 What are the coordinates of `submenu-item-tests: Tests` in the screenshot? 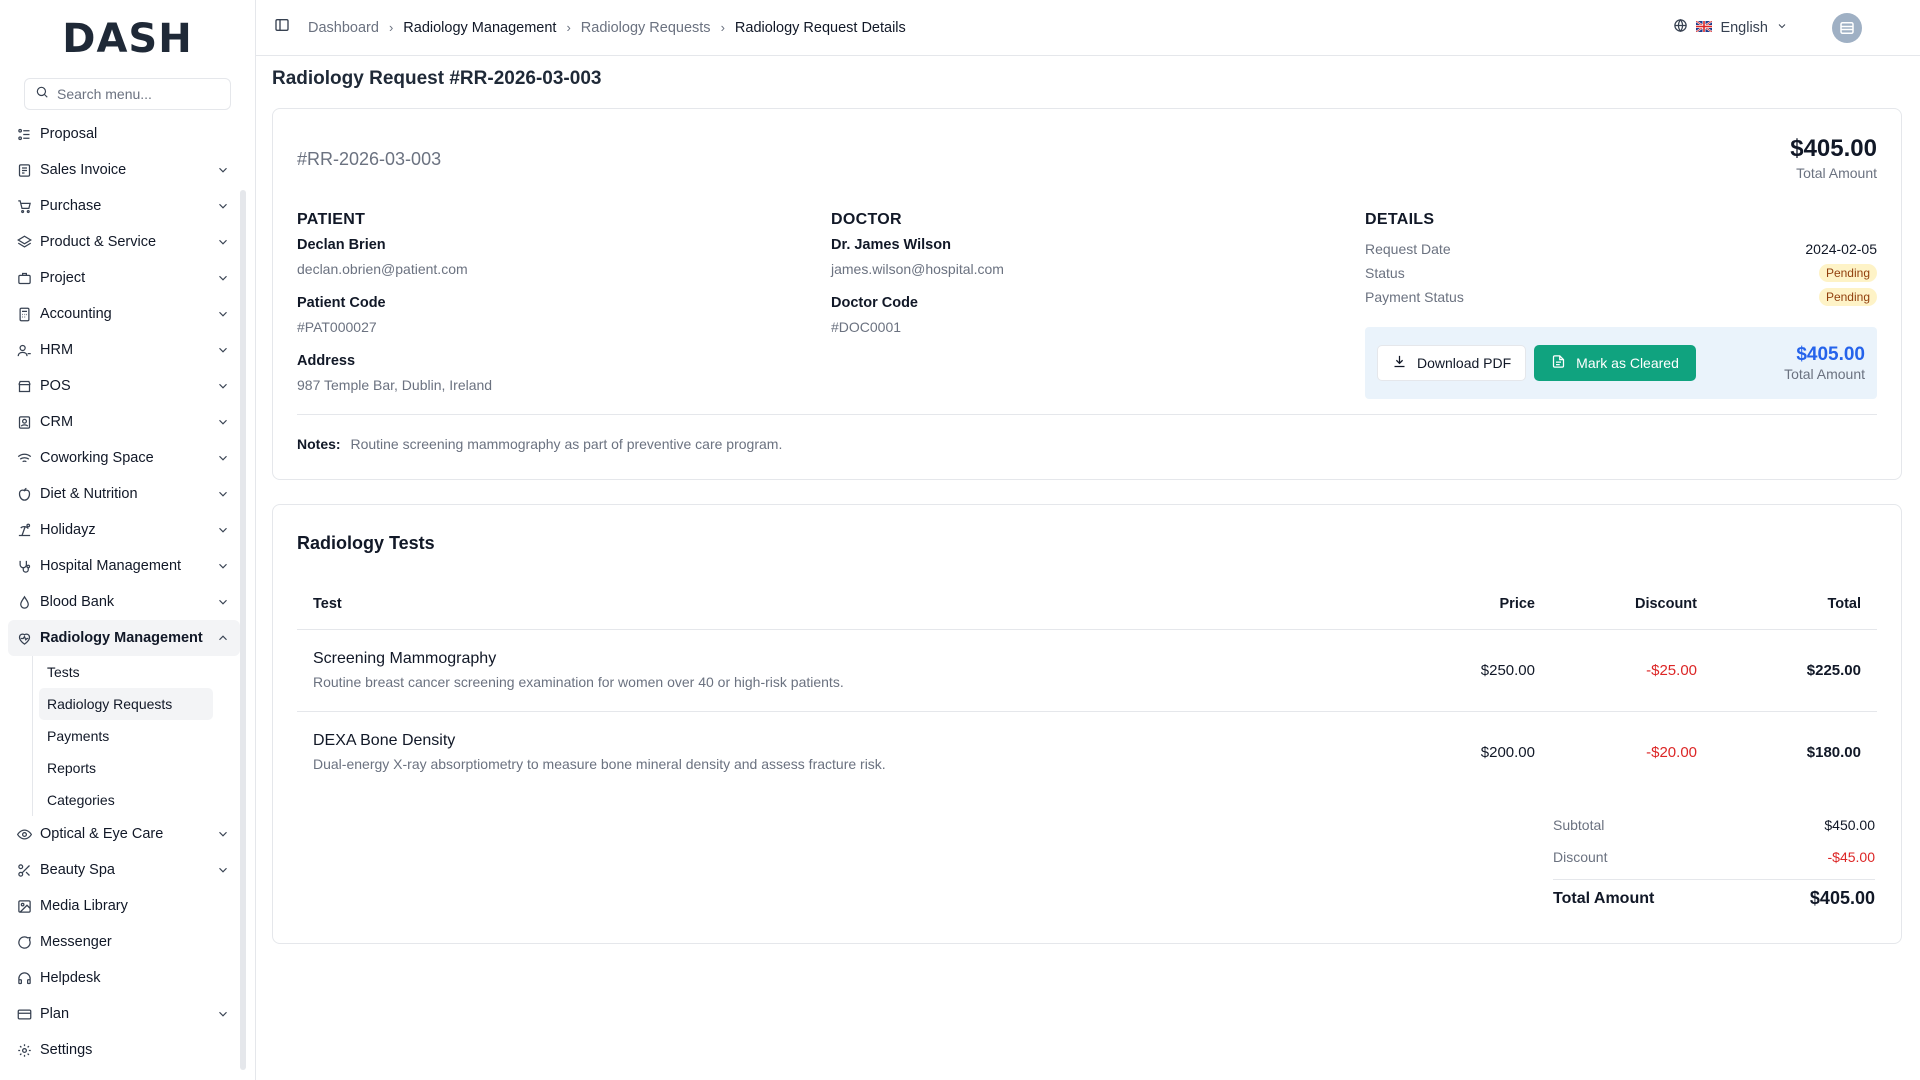 It's located at (126, 672).